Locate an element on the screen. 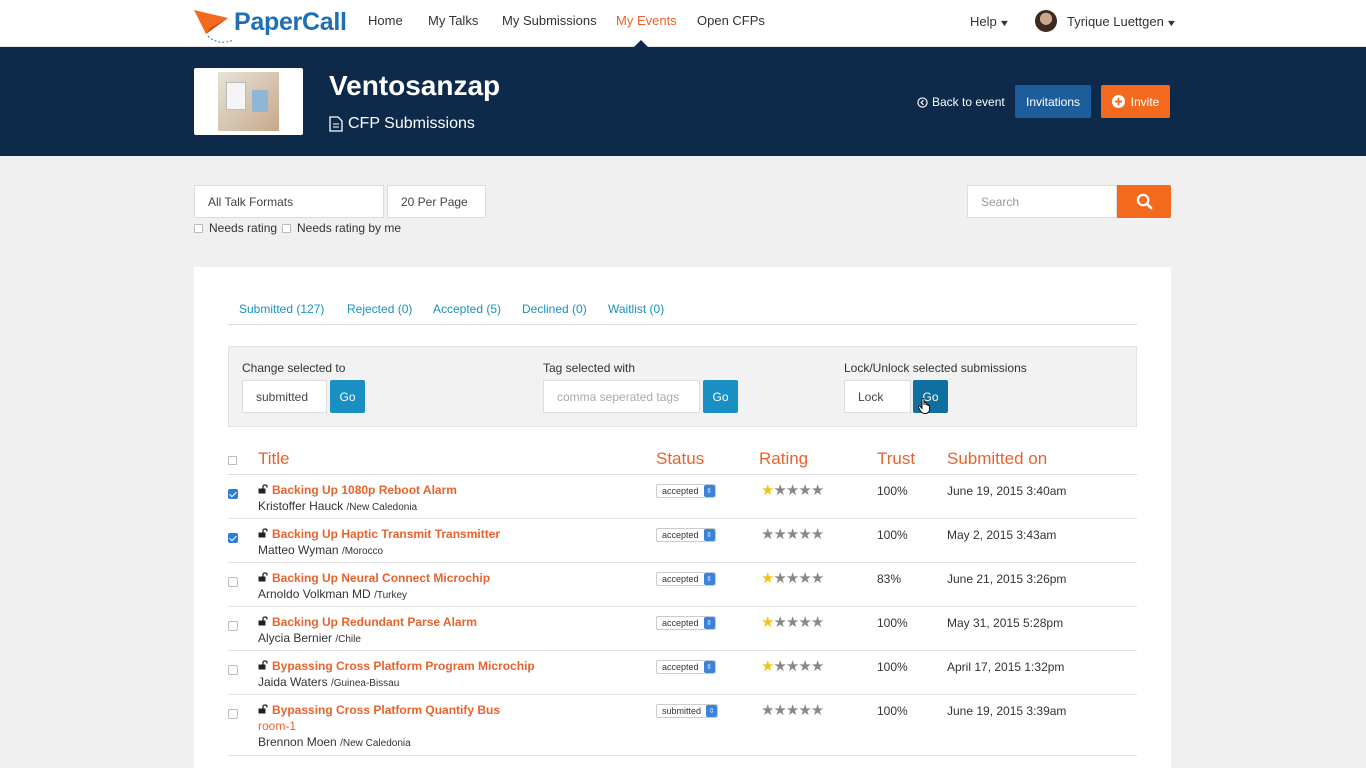  talk-title-link: Bypassing Cross Platform Quantify Bus is located at coordinates (386, 710).